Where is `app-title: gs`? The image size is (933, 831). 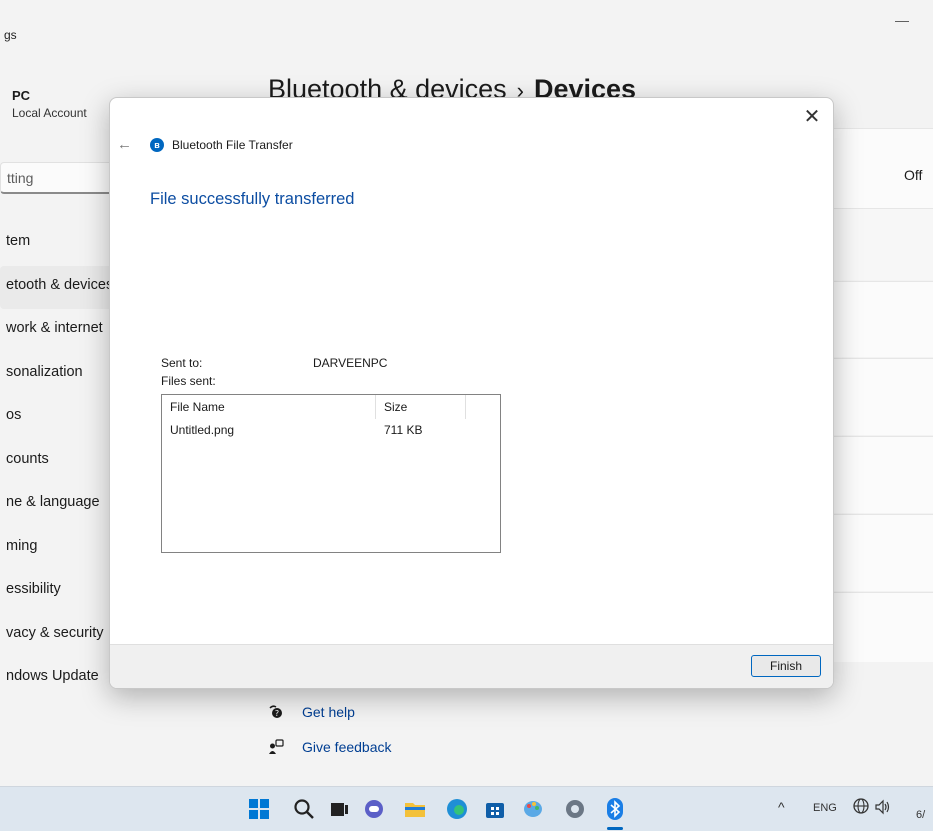
app-title: gs is located at coordinates (10, 35).